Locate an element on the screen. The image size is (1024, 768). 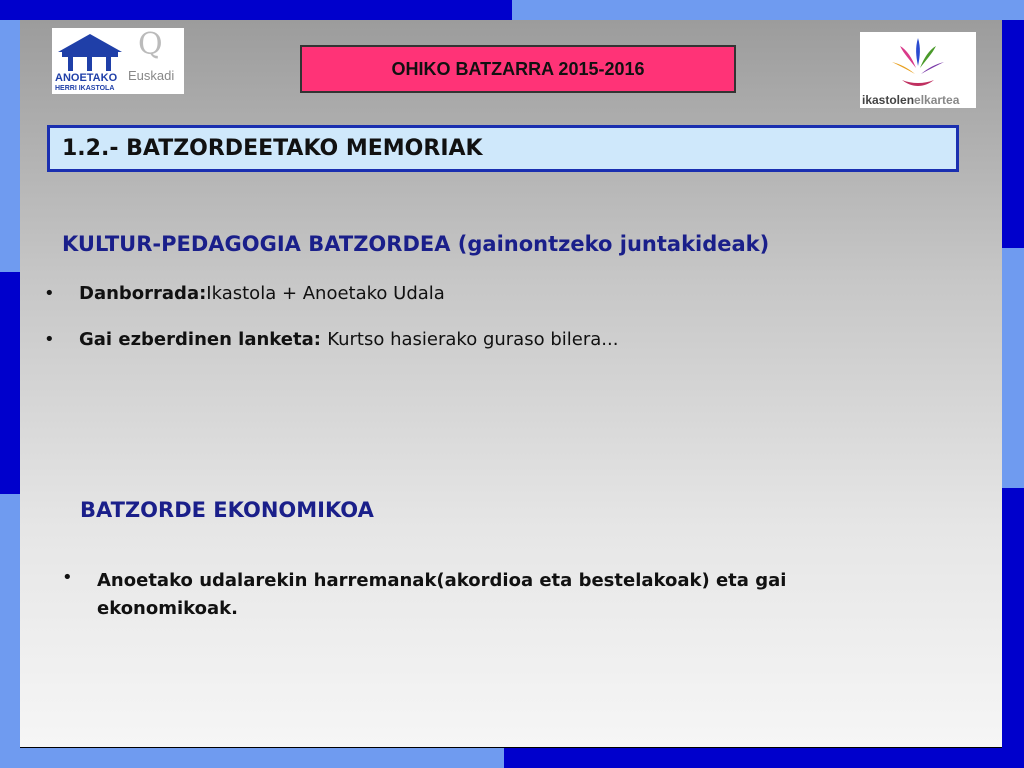
euskadi-badge: Euskadi is located at coordinates (151, 75).